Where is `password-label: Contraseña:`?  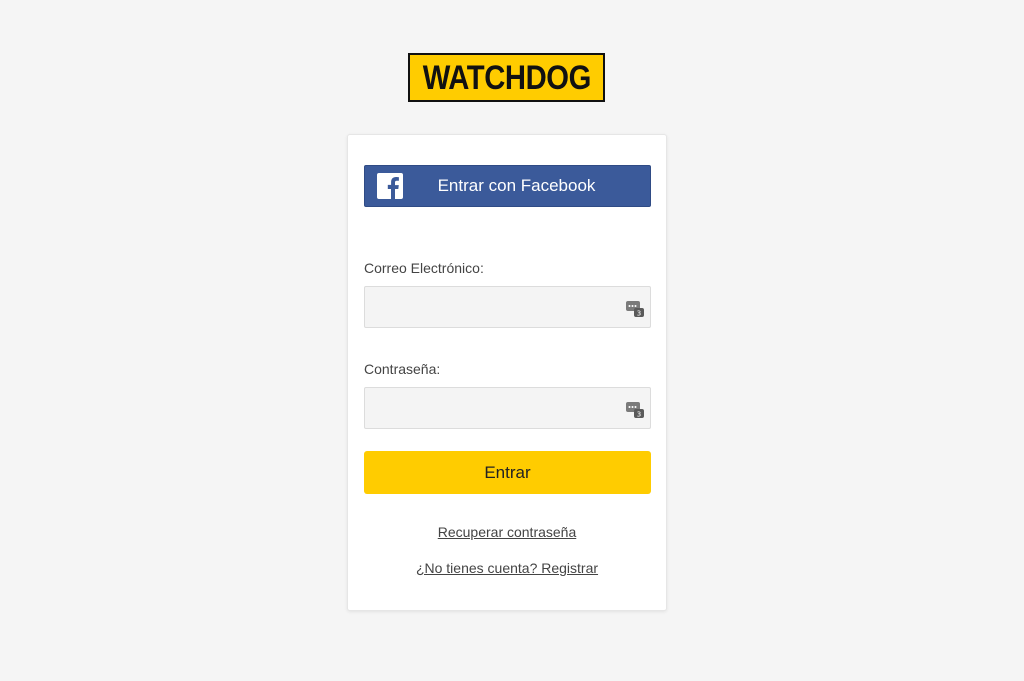
password-label: Contraseña: is located at coordinates (402, 369).